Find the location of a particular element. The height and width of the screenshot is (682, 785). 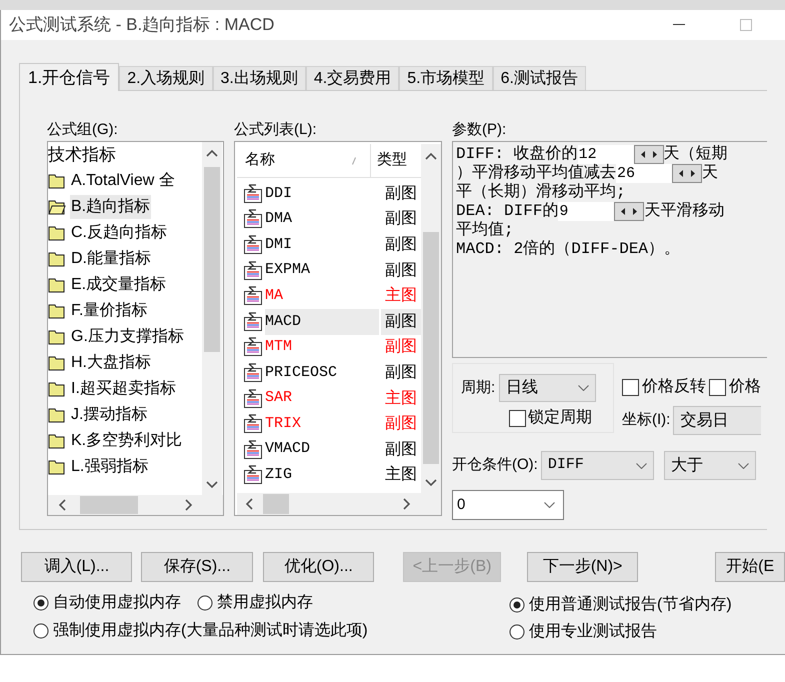

coordinate-dropdown: 交易日 is located at coordinates (717, 420).